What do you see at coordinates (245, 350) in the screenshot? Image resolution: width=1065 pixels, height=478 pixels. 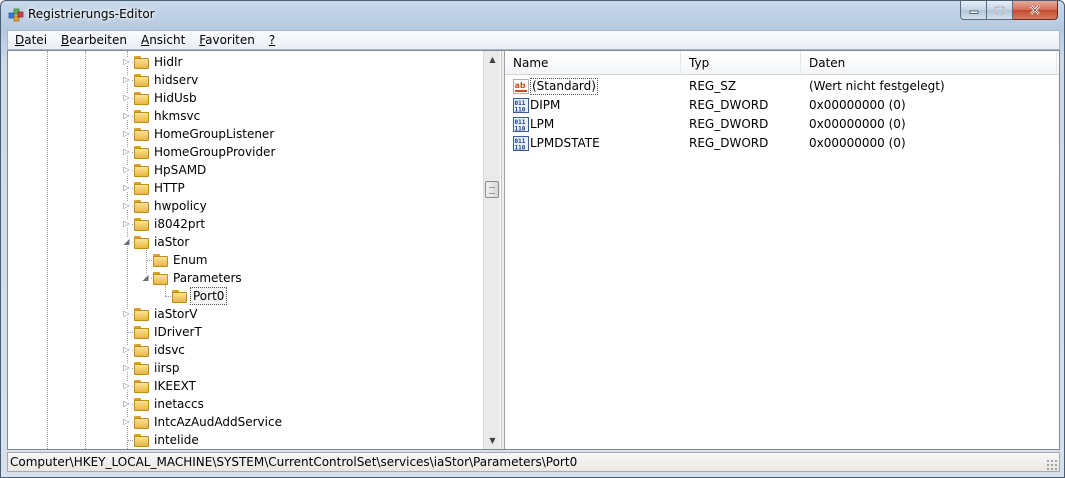 I see `tree-node-idsvc: ▷ idsvc` at bounding box center [245, 350].